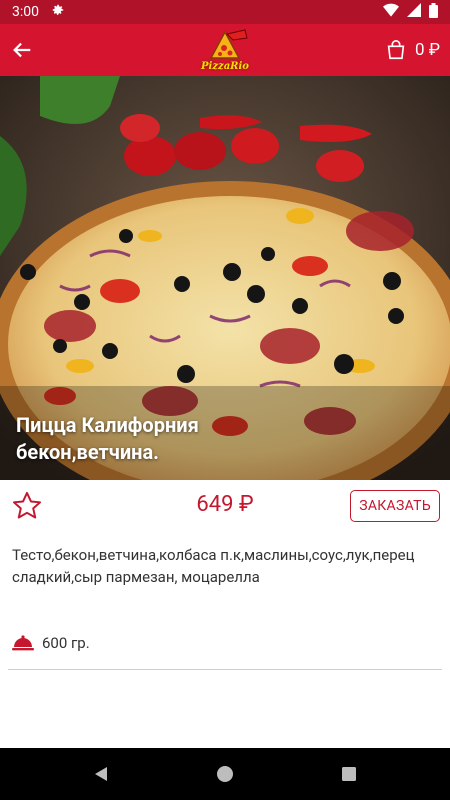  What do you see at coordinates (427, 50) in the screenshot?
I see `cart-amount: 0 ₽` at bounding box center [427, 50].